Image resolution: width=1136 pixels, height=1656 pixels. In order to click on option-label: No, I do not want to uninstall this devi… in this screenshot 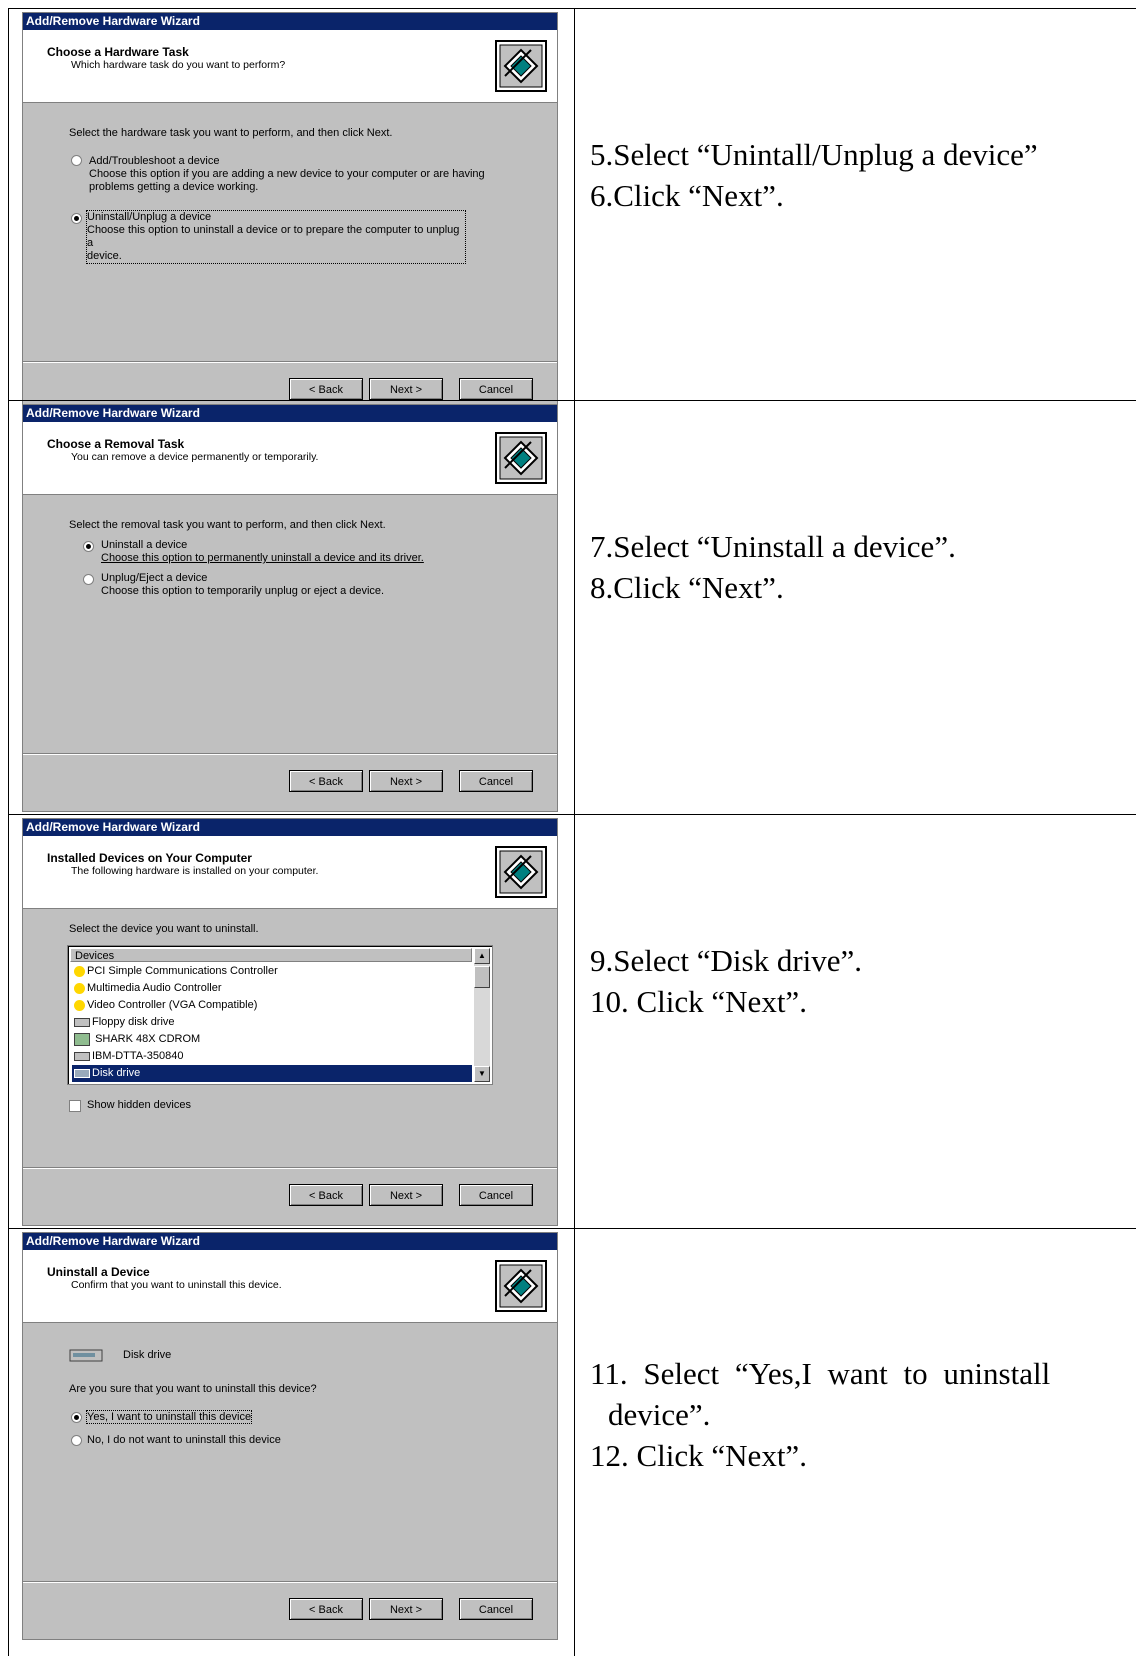, I will do `click(184, 1440)`.